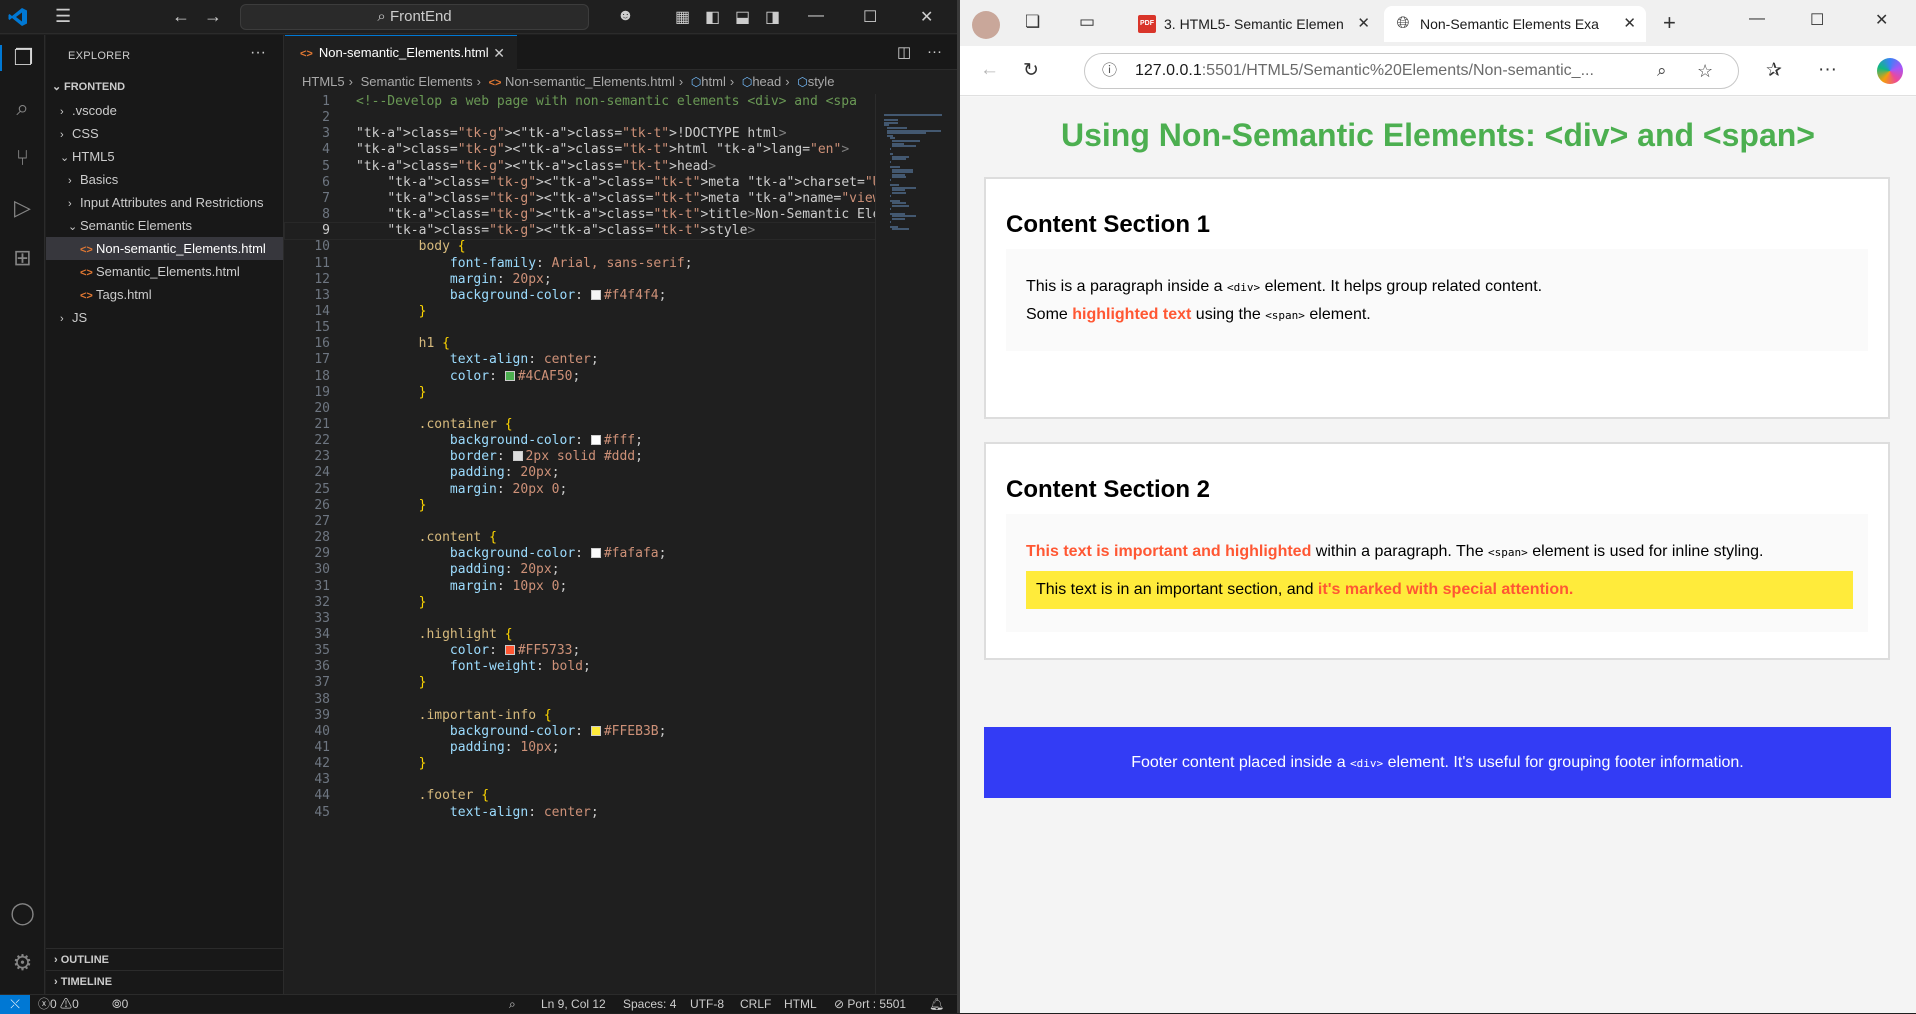 This screenshot has width=1916, height=1014. What do you see at coordinates (580, 377) in the screenshot?
I see `code-line: 18 color: #4CAF50;` at bounding box center [580, 377].